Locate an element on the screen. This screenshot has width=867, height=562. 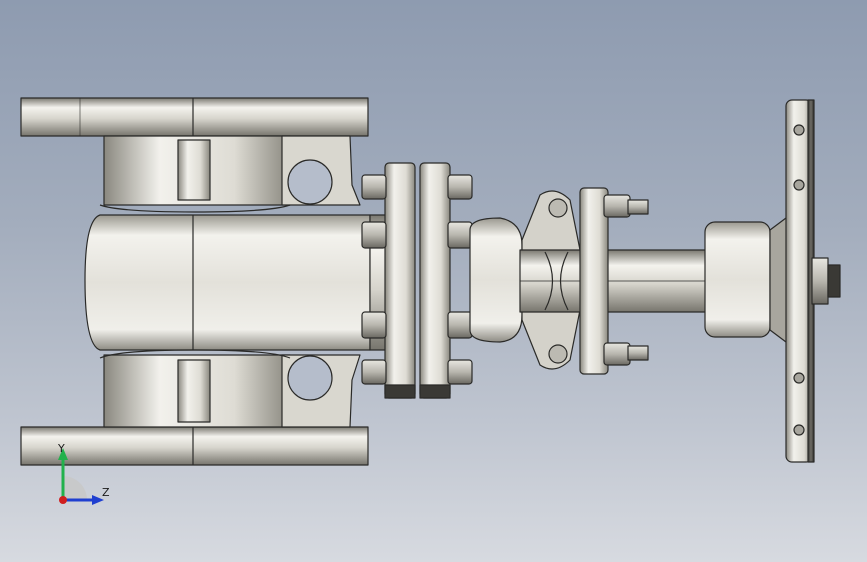
y-axis-label: Y is located at coordinates (61, 448).